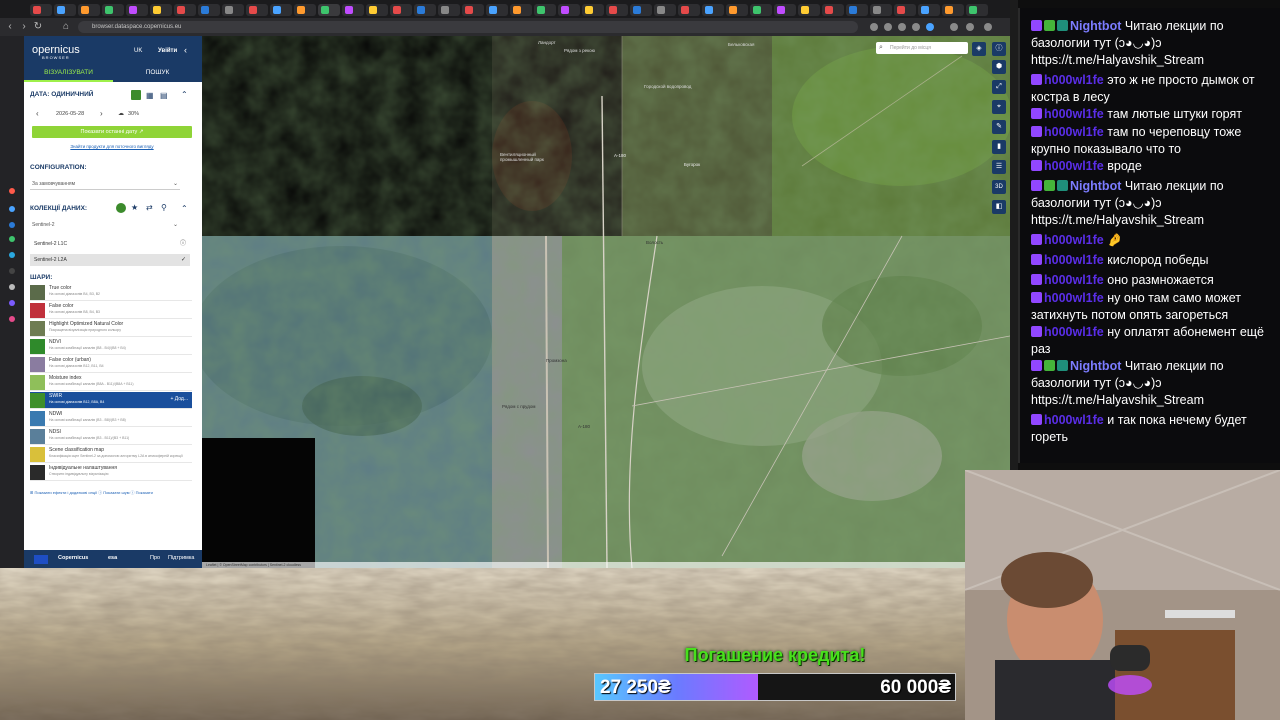 This screenshot has height=720, width=1280. What do you see at coordinates (56, 52) in the screenshot?
I see `copernicus-logo: opernicus BROWSER` at bounding box center [56, 52].